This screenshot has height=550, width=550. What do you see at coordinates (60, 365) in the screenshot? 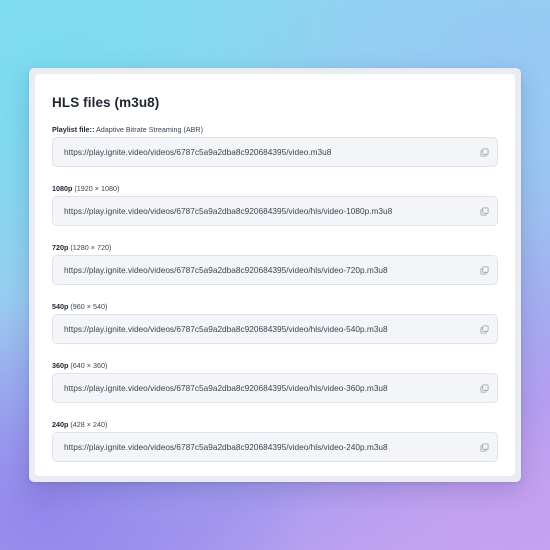
I see `field-label-name: 360p` at bounding box center [60, 365].